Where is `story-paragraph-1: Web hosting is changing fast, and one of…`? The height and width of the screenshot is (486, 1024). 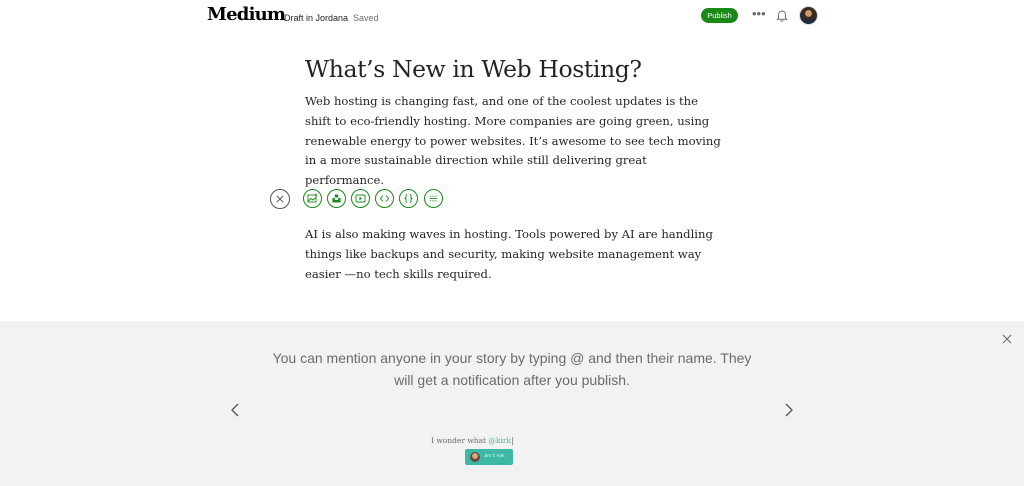 story-paragraph-1: Web hosting is changing fast, and one of… is located at coordinates (515, 141).